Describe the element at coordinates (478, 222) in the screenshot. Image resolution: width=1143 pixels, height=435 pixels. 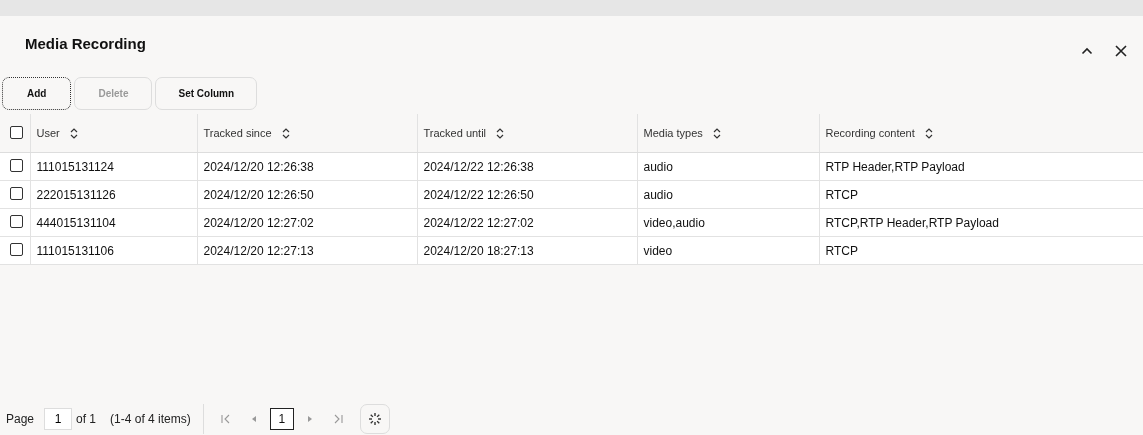
I see `table-cell: 2024/12/22 12:27:02` at that location.